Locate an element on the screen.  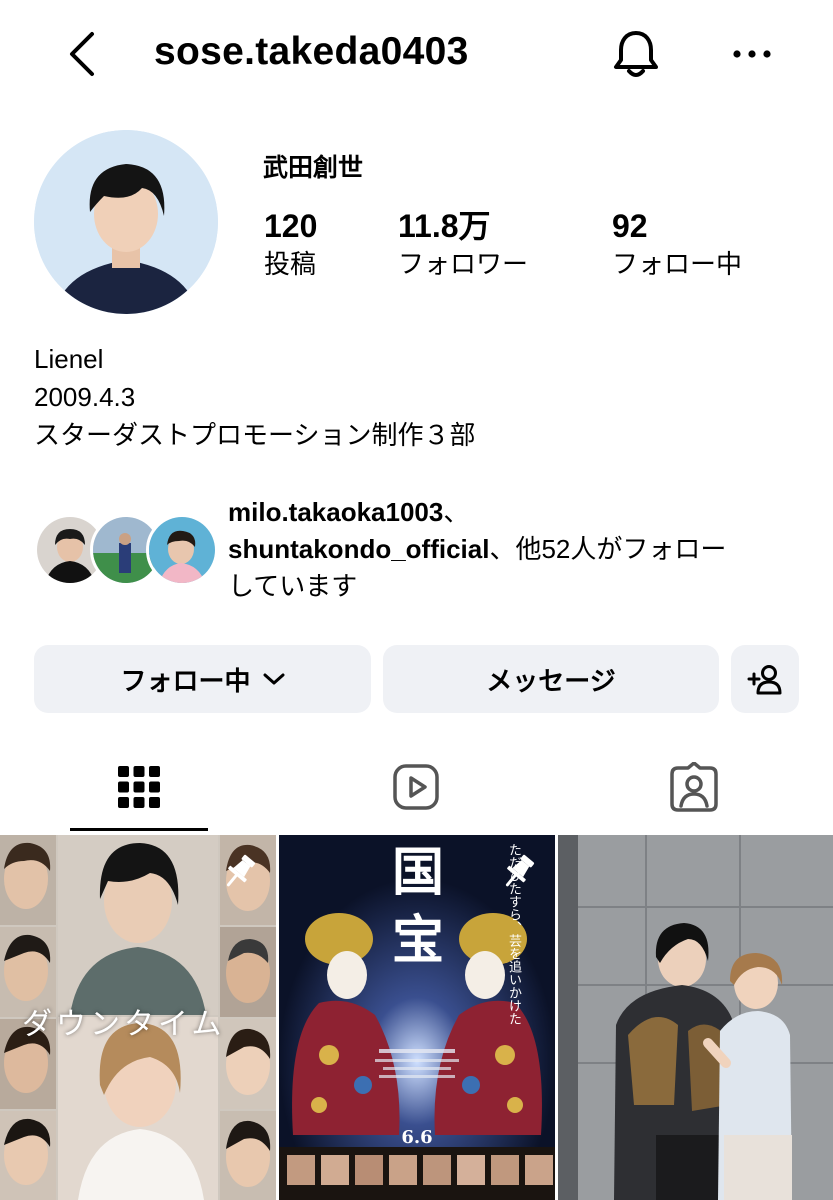
chevron-left-icon is located at coordinates (82, 54).